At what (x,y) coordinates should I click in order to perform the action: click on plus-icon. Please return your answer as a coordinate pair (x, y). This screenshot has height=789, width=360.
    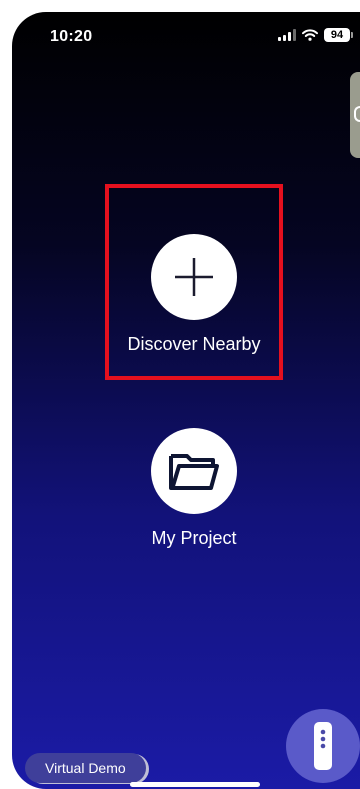
    Looking at the image, I should click on (194, 277).